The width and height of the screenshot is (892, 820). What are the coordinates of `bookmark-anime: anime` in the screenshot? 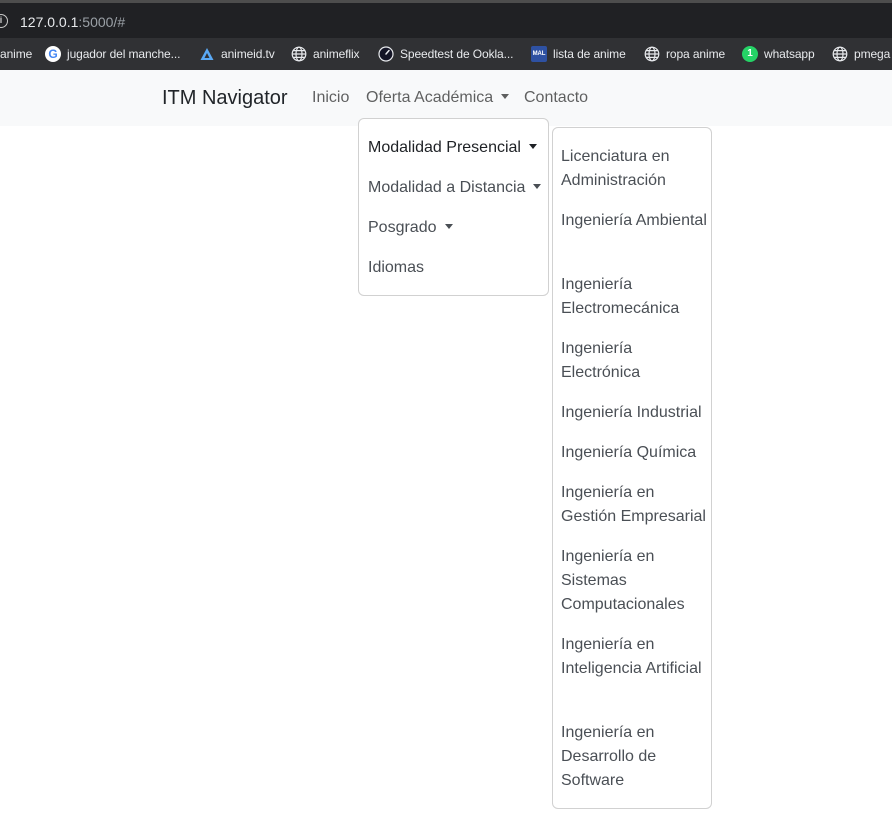 It's located at (16, 54).